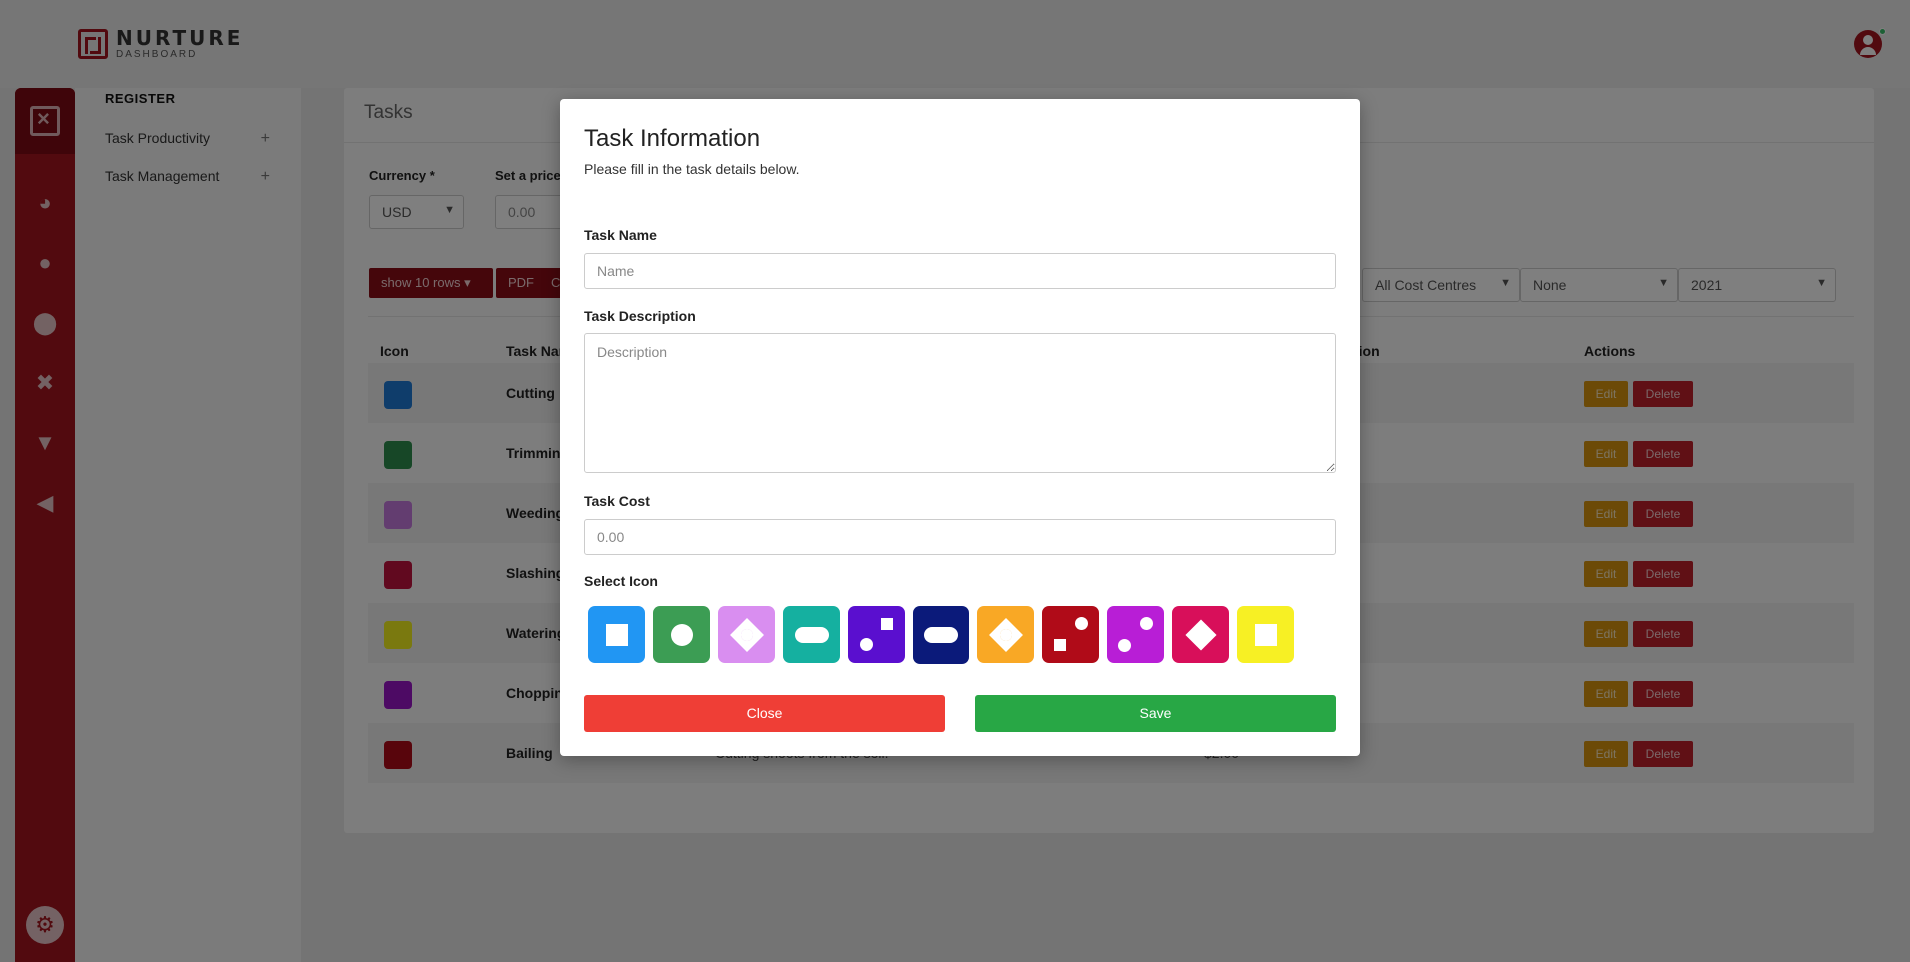  What do you see at coordinates (764, 713) in the screenshot?
I see `close-button: Close` at bounding box center [764, 713].